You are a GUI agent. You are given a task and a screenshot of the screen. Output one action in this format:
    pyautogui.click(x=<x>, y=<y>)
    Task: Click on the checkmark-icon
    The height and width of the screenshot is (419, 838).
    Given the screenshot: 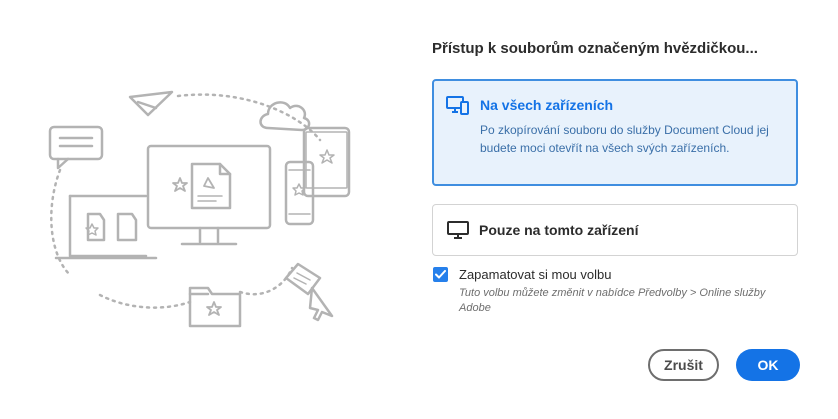 What is the action you would take?
    pyautogui.click(x=440, y=274)
    